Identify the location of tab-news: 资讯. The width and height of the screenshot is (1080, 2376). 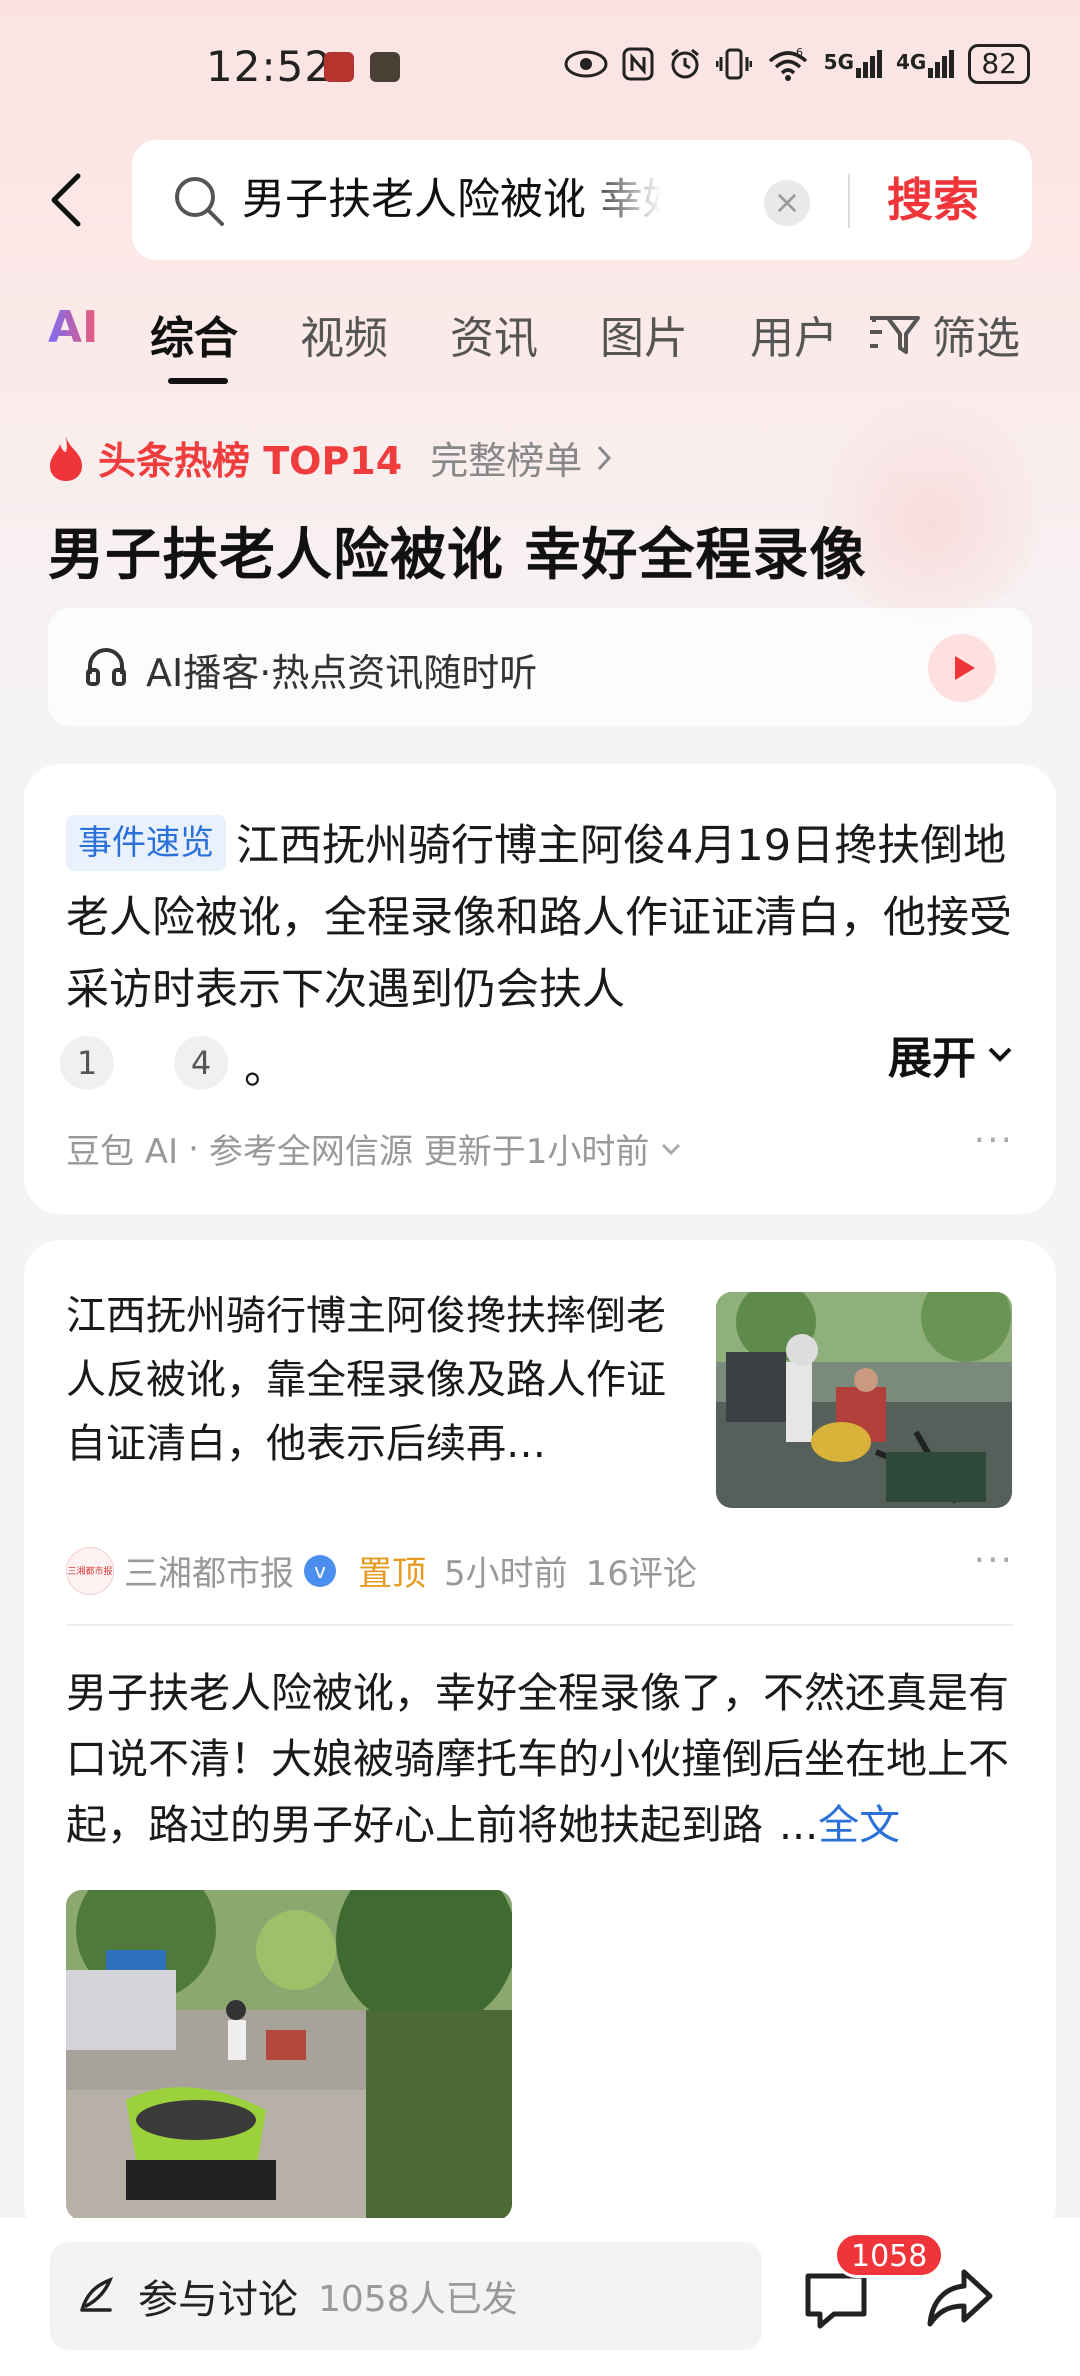
(494, 334).